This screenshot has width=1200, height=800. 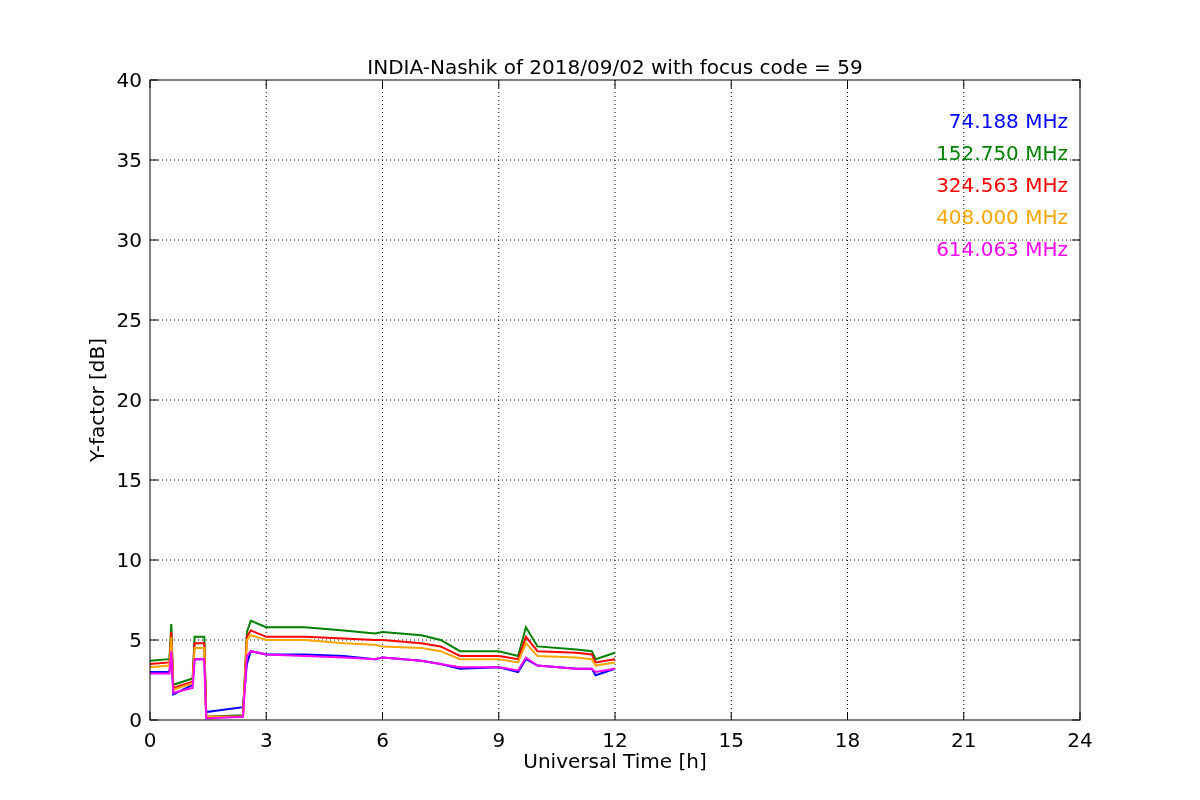 What do you see at coordinates (1080, 740) in the screenshot?
I see `x-tick-label: 24` at bounding box center [1080, 740].